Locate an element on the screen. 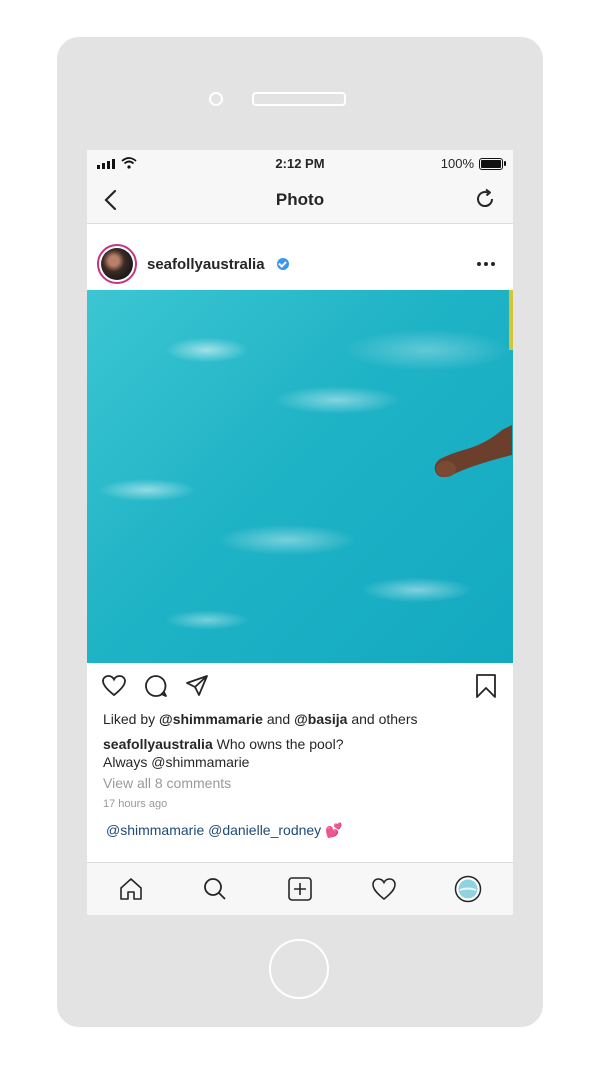  two-hearts-icon: 💕 is located at coordinates (334, 830).